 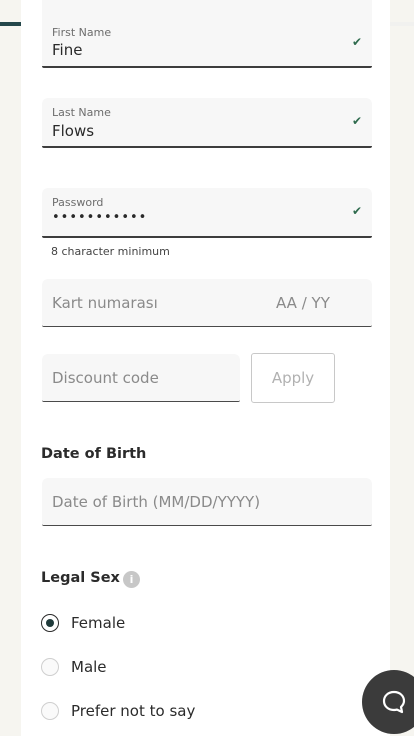 What do you see at coordinates (89, 667) in the screenshot?
I see `radio-label: Male` at bounding box center [89, 667].